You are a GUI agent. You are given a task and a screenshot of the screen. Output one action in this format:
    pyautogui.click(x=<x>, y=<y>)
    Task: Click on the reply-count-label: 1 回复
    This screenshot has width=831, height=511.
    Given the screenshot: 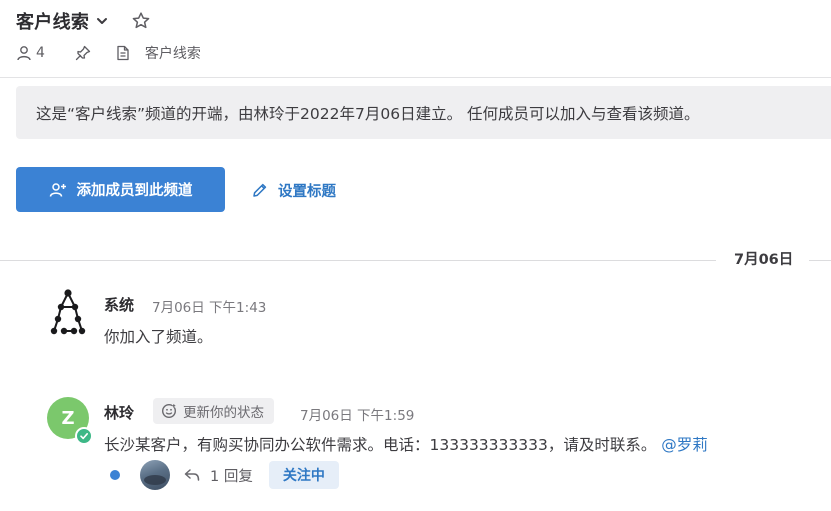 What is the action you would take?
    pyautogui.click(x=231, y=476)
    